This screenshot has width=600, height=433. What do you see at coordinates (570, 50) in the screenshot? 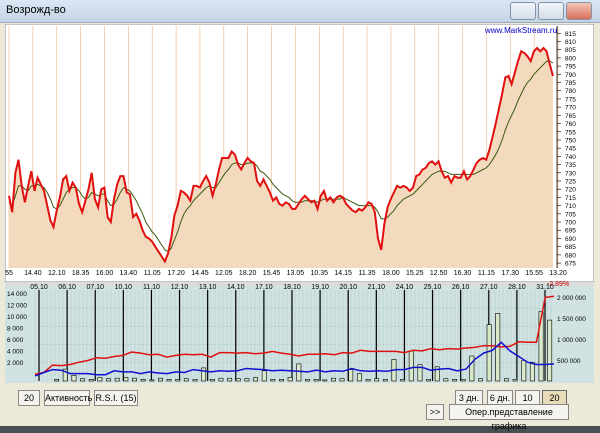
I see `price-y-tick-label: 805` at bounding box center [570, 50].